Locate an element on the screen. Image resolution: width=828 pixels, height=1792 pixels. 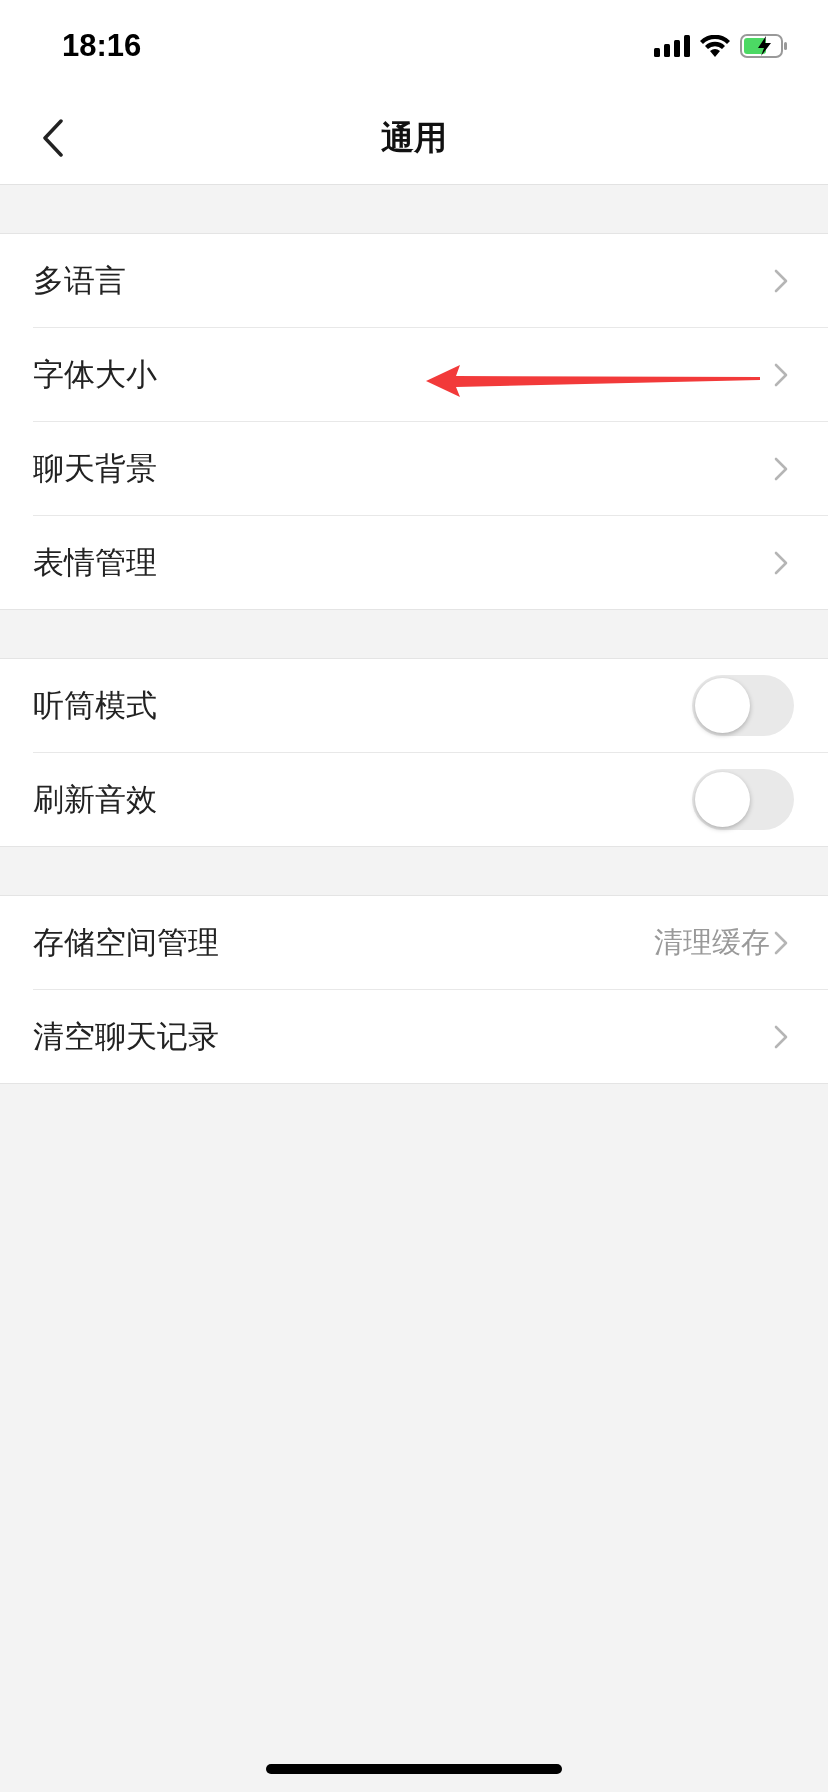
page-title: 通用 is located at coordinates (414, 137).